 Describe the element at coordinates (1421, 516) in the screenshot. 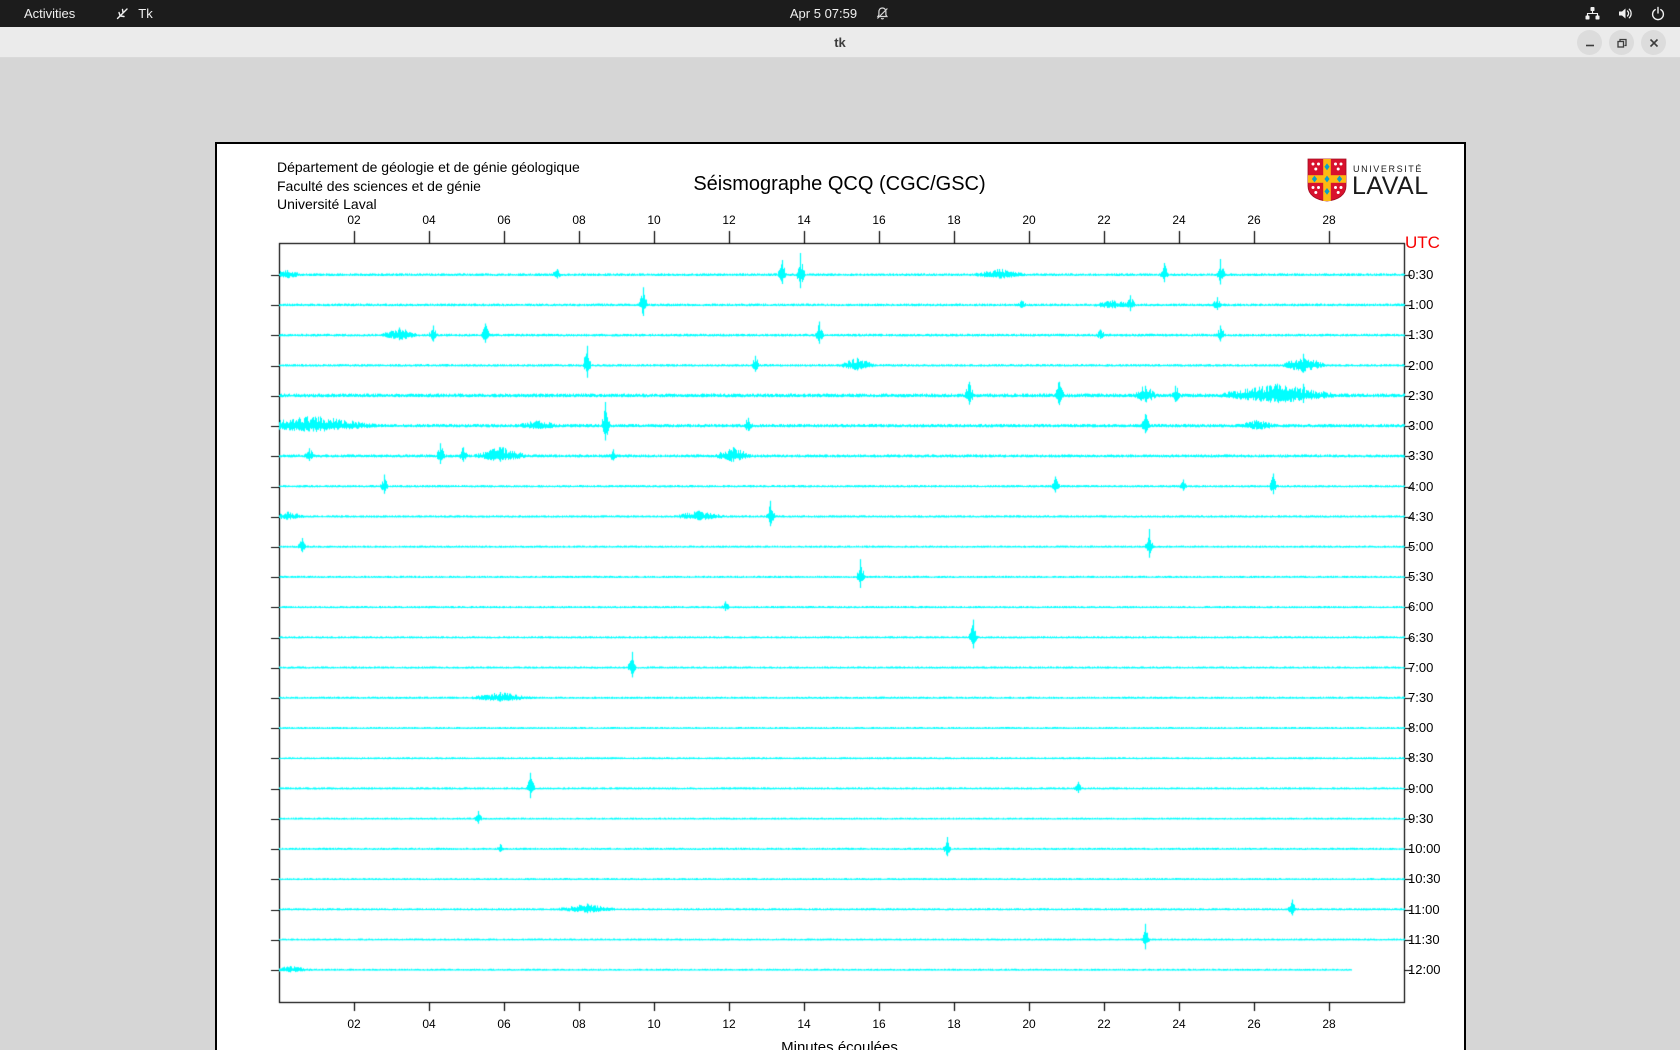

I see `time-tick-label: 4:30` at that location.